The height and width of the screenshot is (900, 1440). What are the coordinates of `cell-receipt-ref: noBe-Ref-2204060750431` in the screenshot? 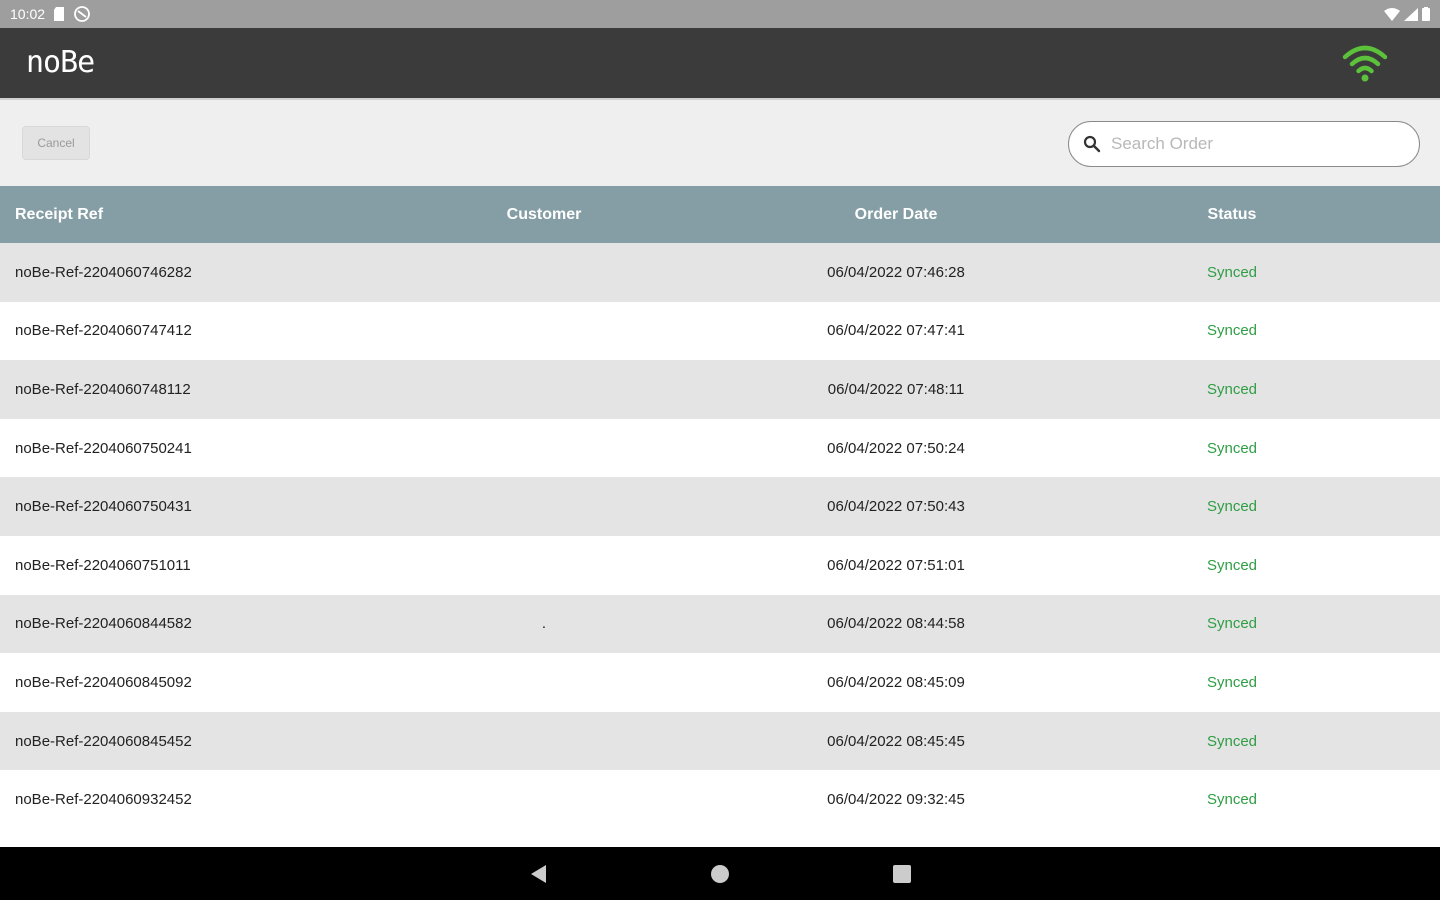 It's located at (103, 507).